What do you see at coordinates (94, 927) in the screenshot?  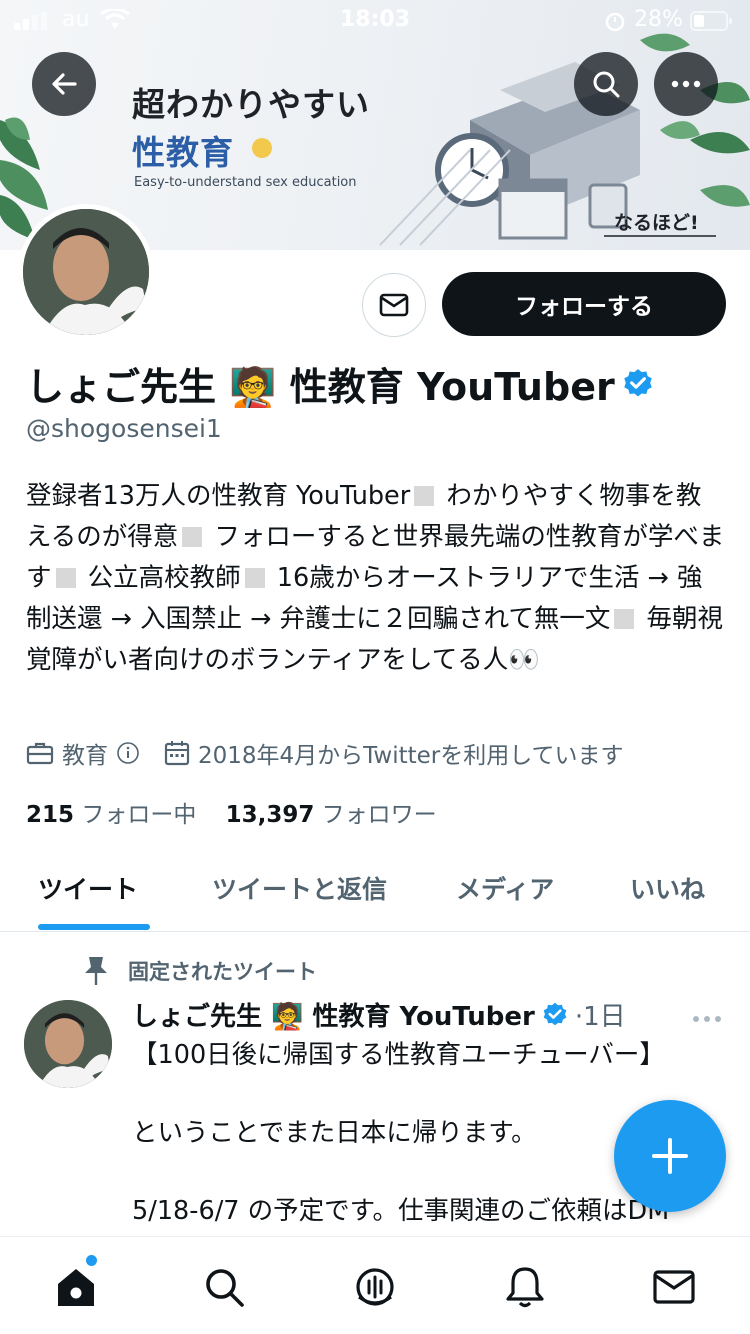 I see `active-tab-indicator` at bounding box center [94, 927].